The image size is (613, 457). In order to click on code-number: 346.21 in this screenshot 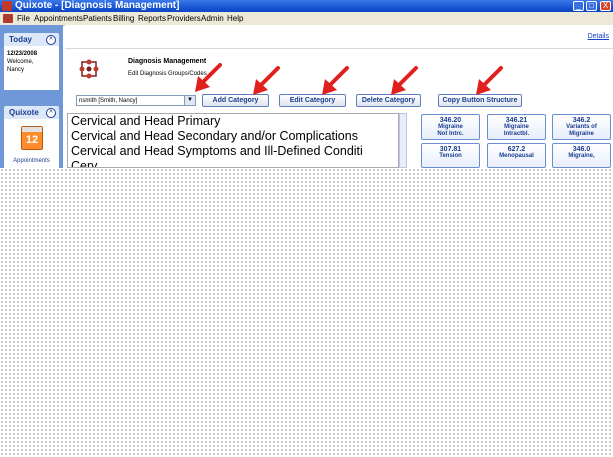, I will do `click(516, 120)`.